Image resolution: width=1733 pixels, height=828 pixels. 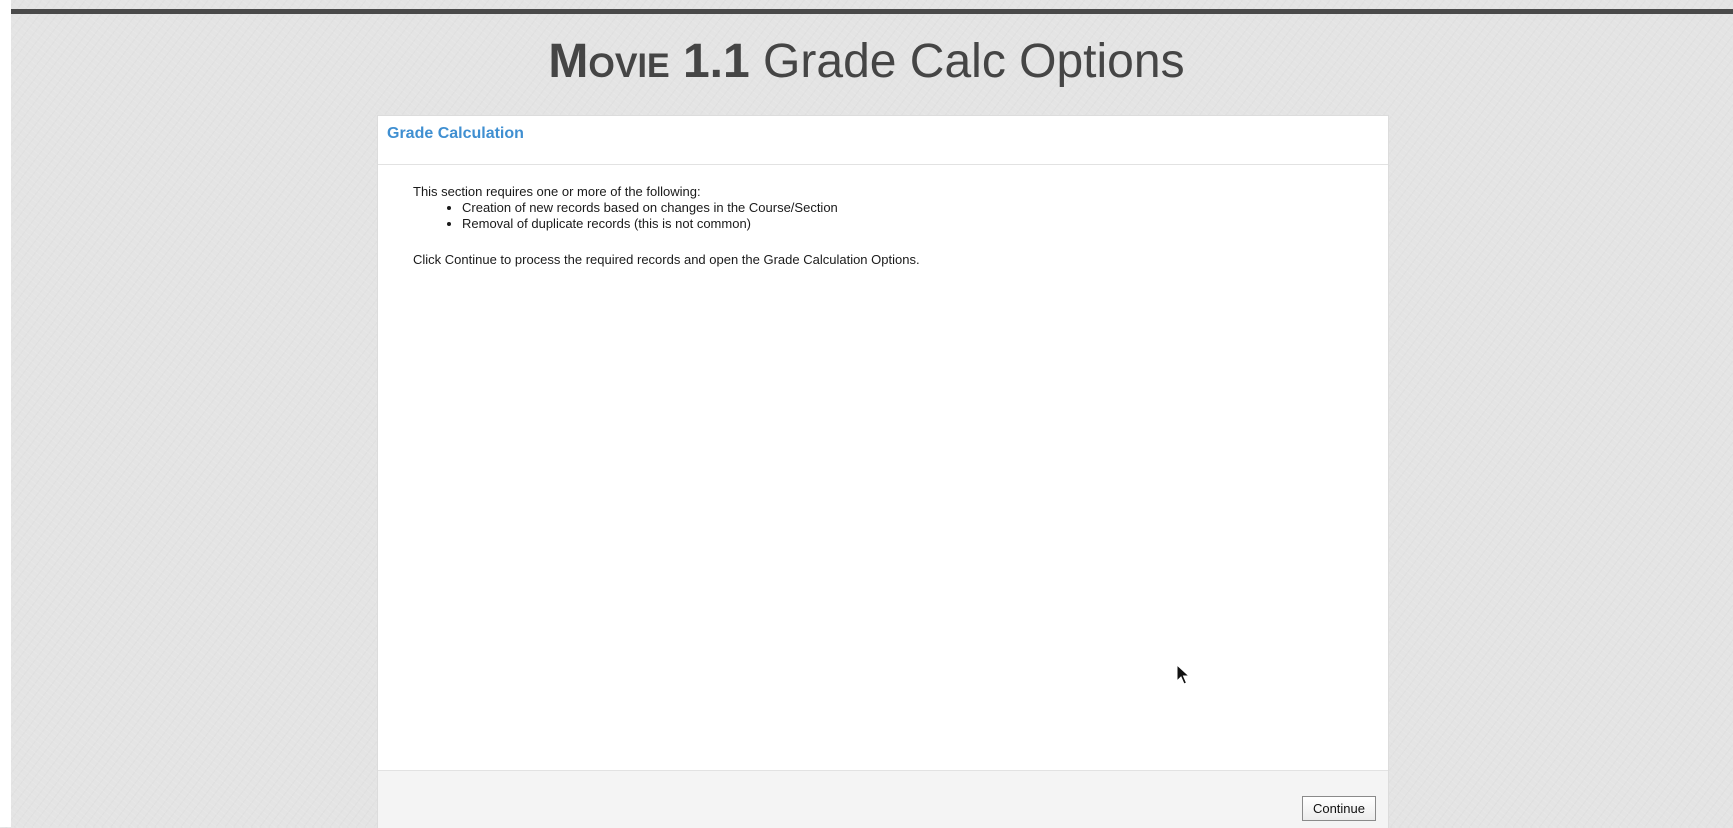 What do you see at coordinates (5, 413) in the screenshot?
I see `left-edge-strip` at bounding box center [5, 413].